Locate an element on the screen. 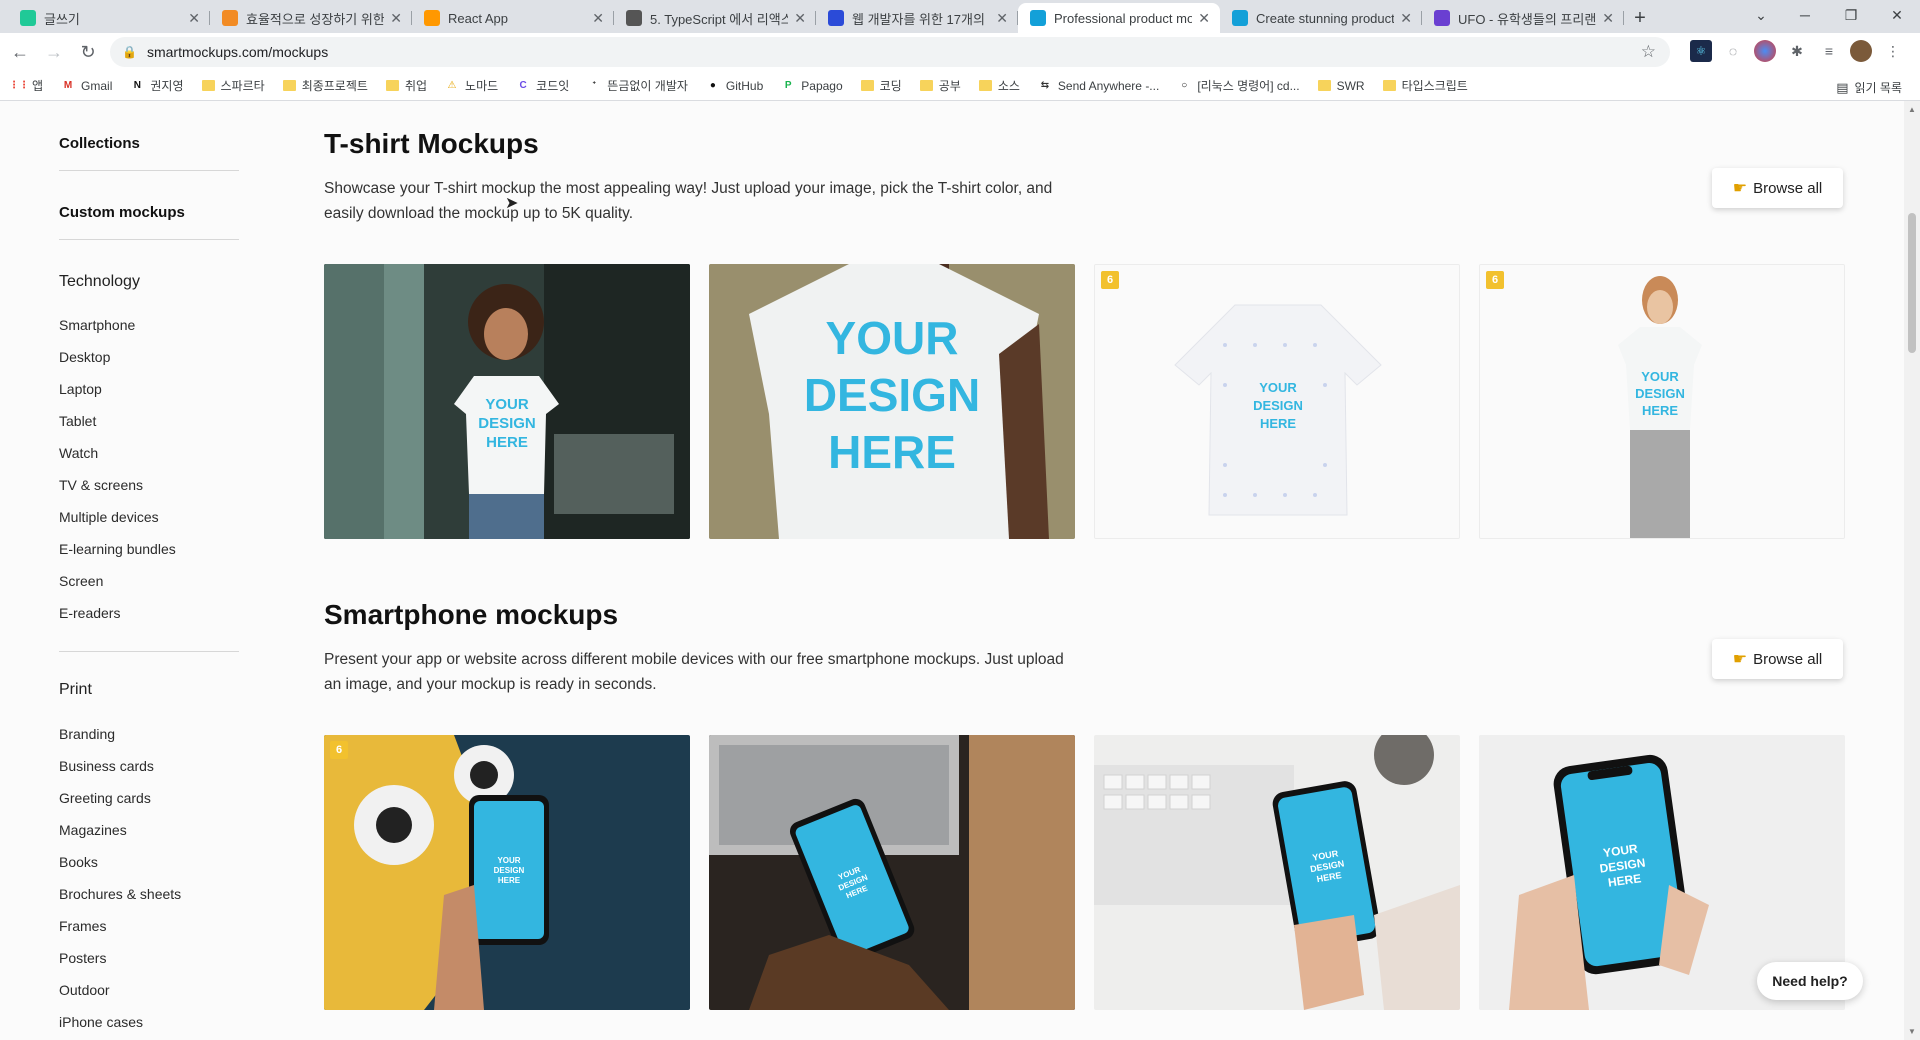 The height and width of the screenshot is (1040, 1920). sidebar-item-posters: Posters is located at coordinates (149, 958).